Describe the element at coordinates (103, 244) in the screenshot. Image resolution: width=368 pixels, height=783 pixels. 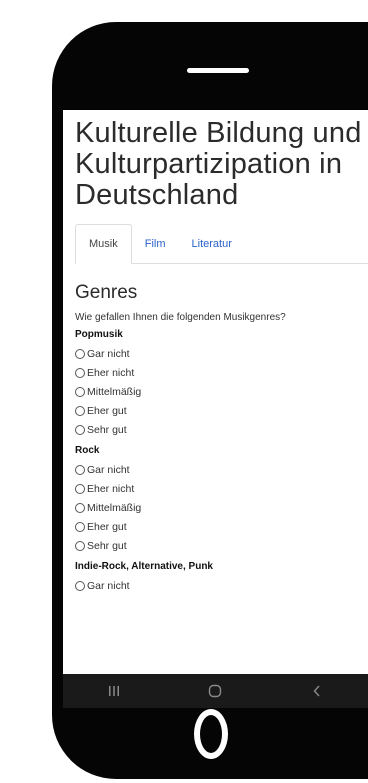
I see `tab-musik: Musik` at that location.